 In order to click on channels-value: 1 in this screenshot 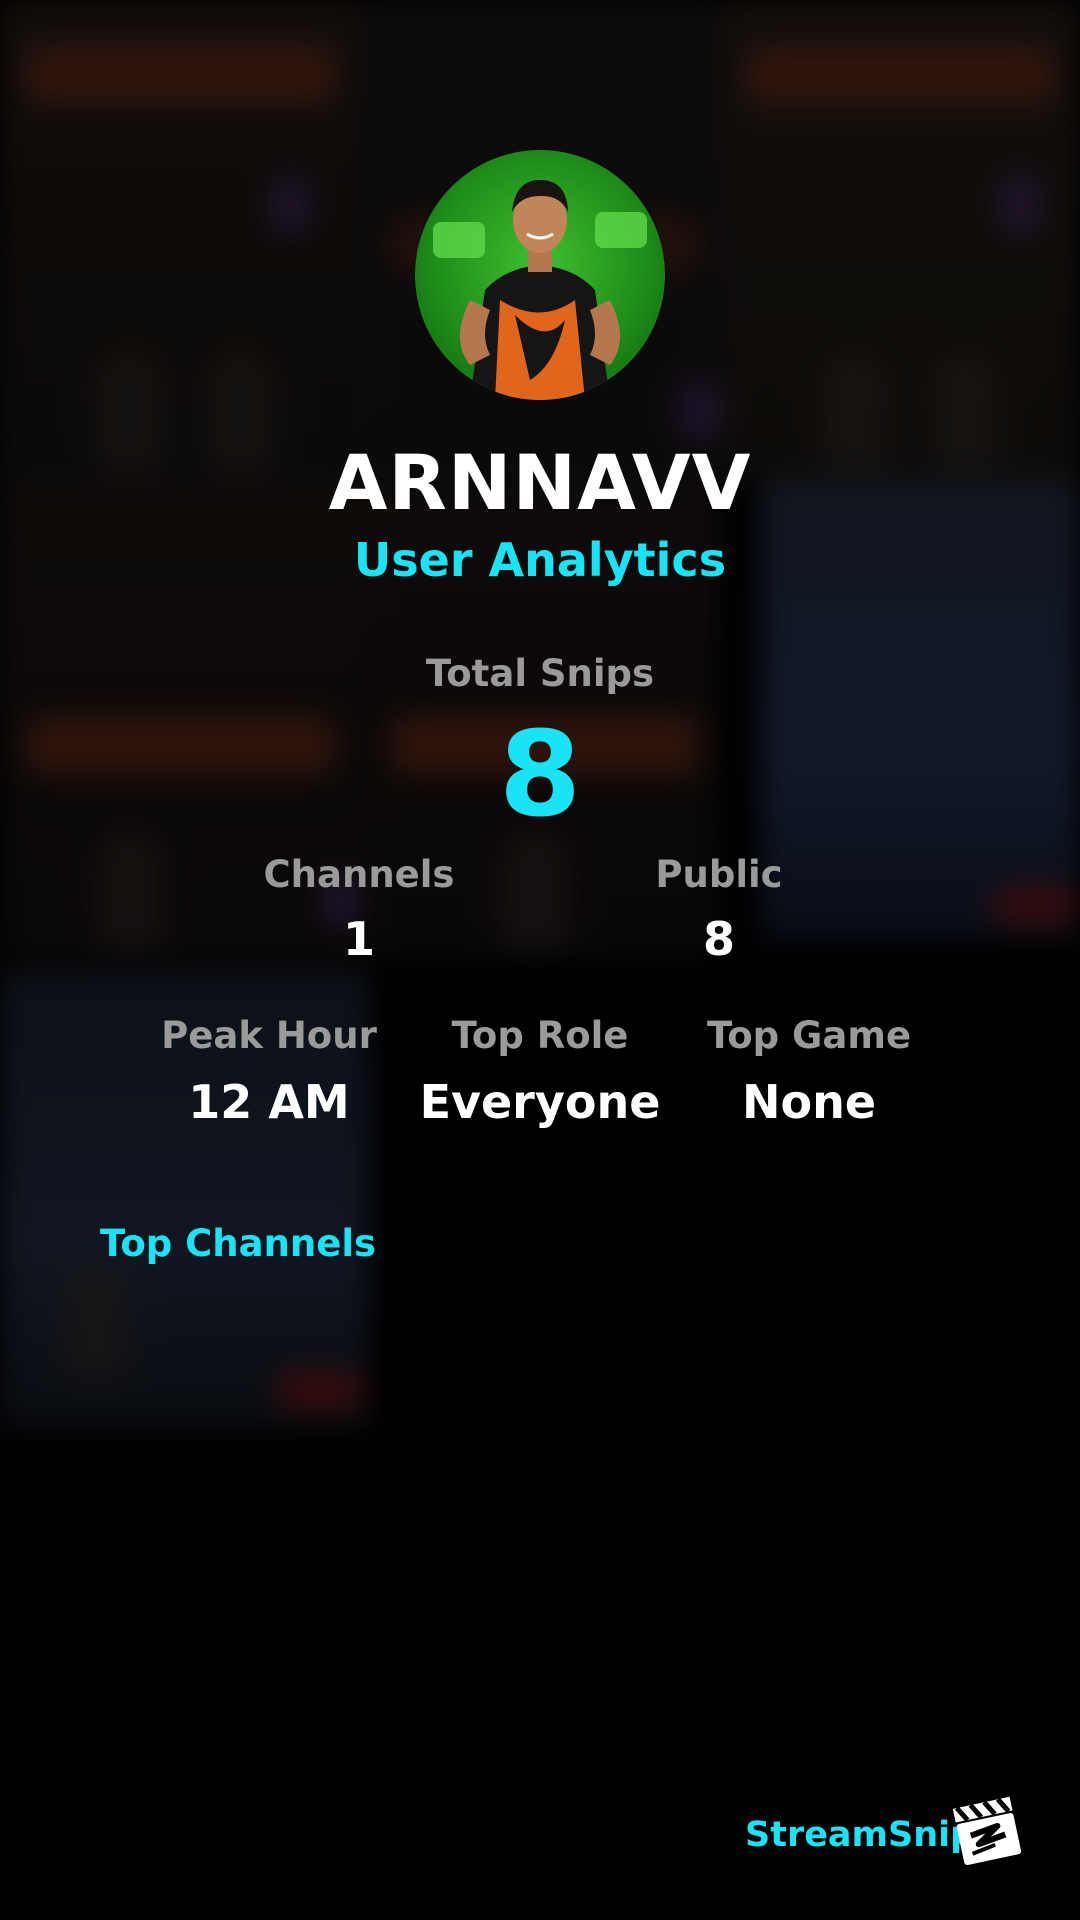, I will do `click(358, 939)`.